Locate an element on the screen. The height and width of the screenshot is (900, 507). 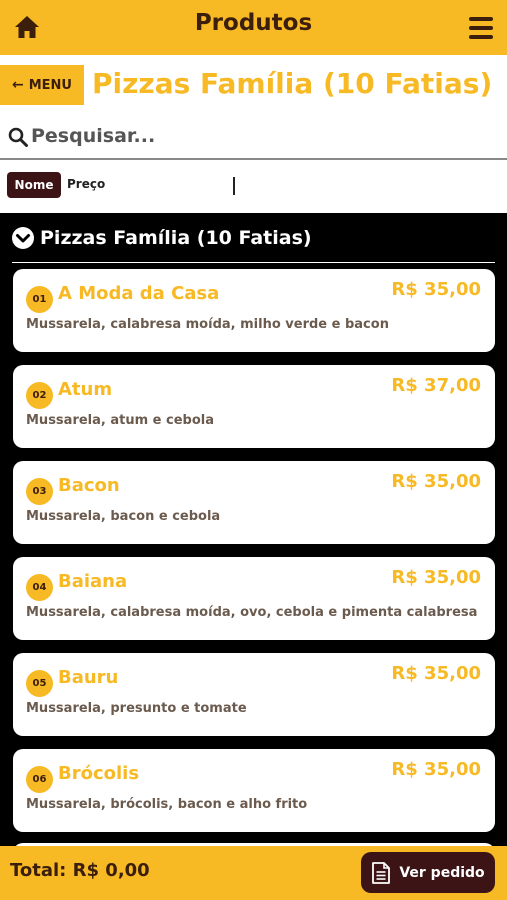
item-number-badge: 01 is located at coordinates (39, 299).